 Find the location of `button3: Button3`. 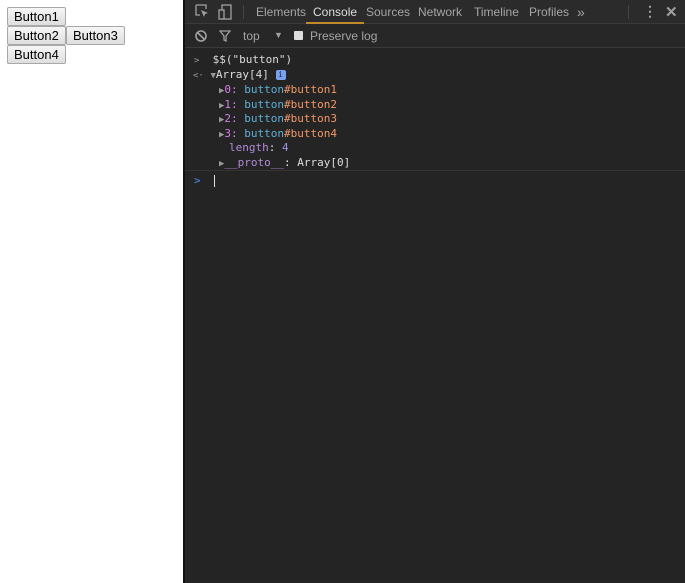

button3: Button3 is located at coordinates (95, 35).